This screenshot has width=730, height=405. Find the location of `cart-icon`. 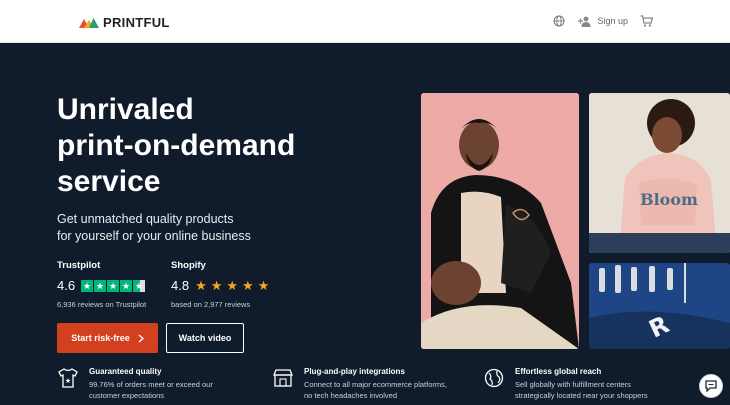

cart-icon is located at coordinates (646, 21).